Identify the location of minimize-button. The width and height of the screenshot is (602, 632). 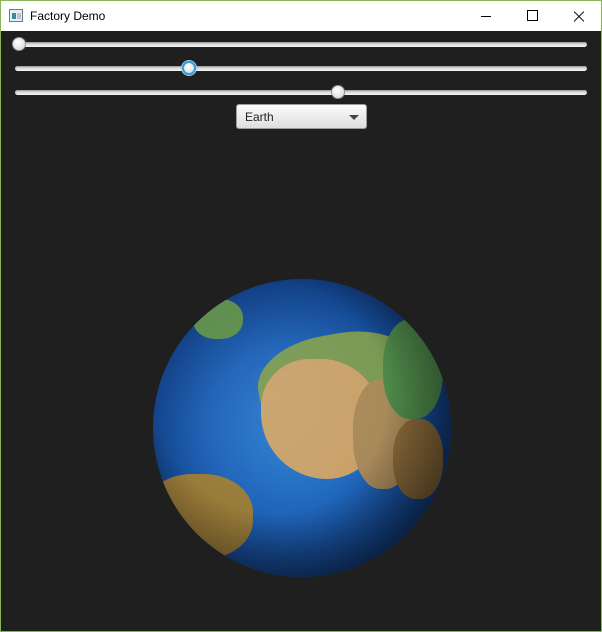
(486, 16).